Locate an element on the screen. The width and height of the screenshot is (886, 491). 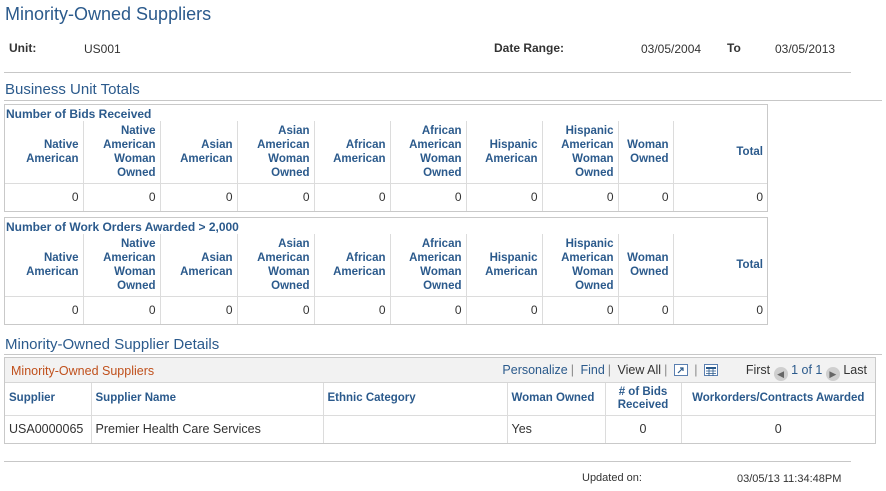
view-all-link: View All is located at coordinates (640, 370).